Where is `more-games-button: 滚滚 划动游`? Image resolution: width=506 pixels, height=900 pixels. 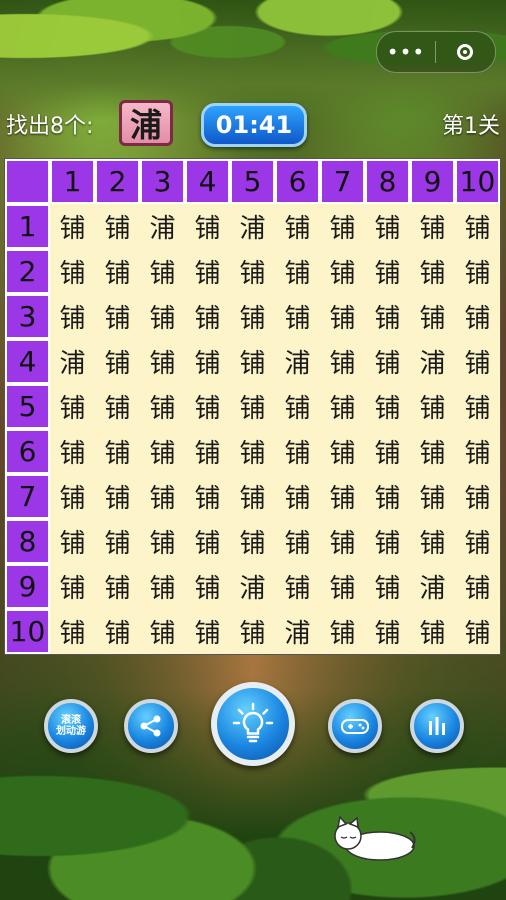
more-games-button: 滚滚 划动游 is located at coordinates (71, 726).